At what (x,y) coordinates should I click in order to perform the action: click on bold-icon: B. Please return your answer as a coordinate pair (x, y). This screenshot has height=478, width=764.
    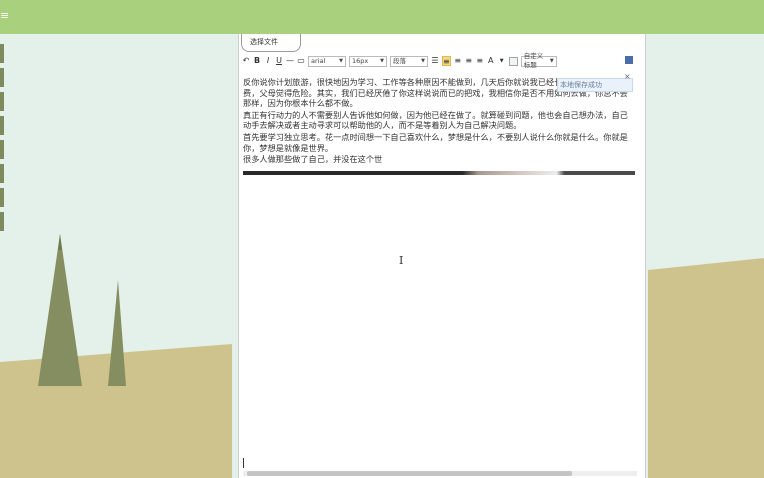
    Looking at the image, I should click on (257, 61).